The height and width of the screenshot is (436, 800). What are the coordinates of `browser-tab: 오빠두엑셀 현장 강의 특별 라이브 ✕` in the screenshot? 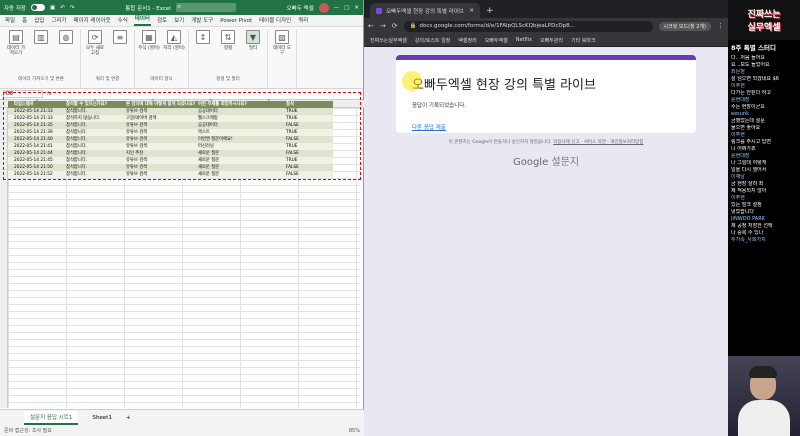 It's located at (425, 10).